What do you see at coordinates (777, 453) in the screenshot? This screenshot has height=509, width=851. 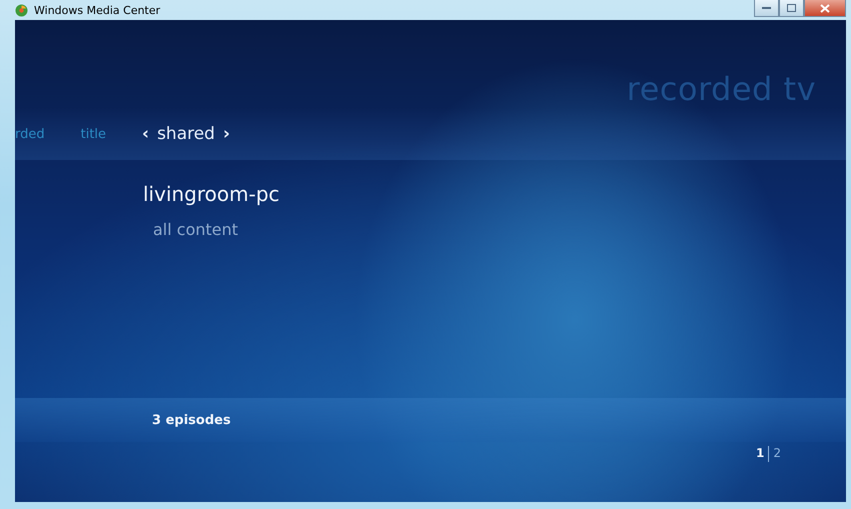 I see `page-number: 2` at bounding box center [777, 453].